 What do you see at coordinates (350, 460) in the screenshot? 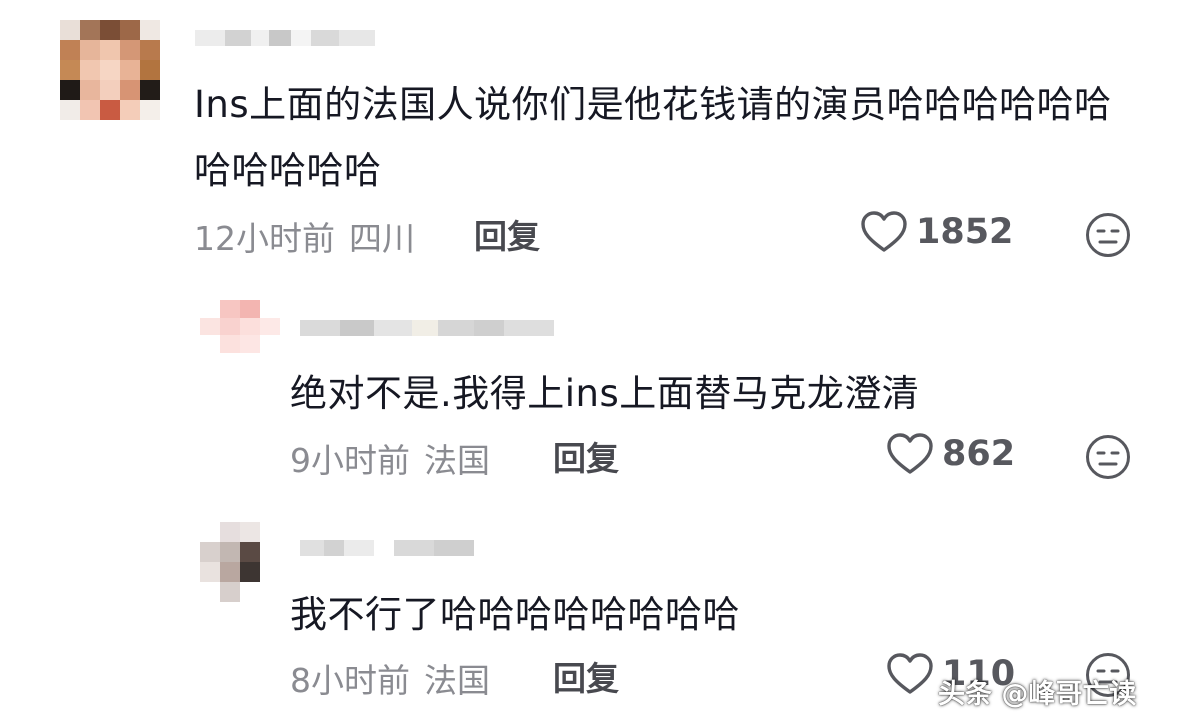
I see `comment-time: 9小时前` at bounding box center [350, 460].